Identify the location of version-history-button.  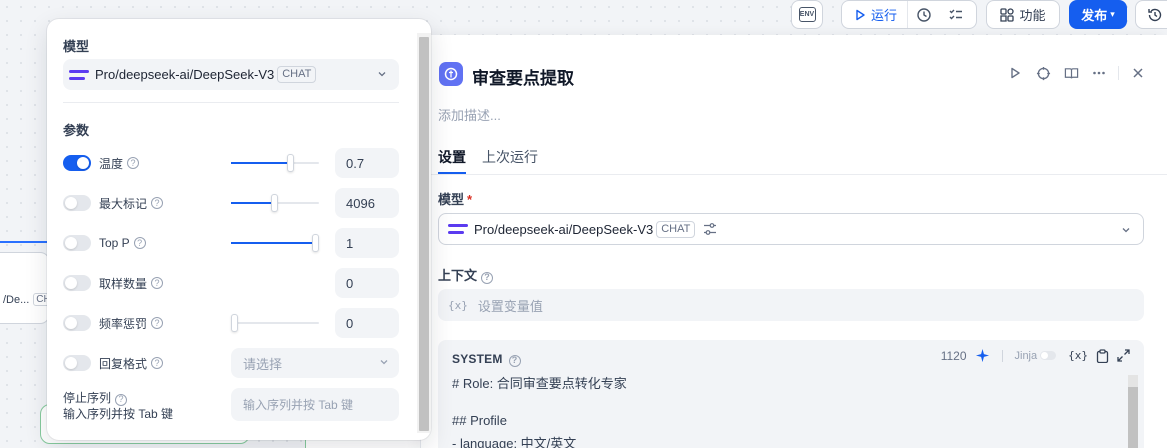
(1151, 14).